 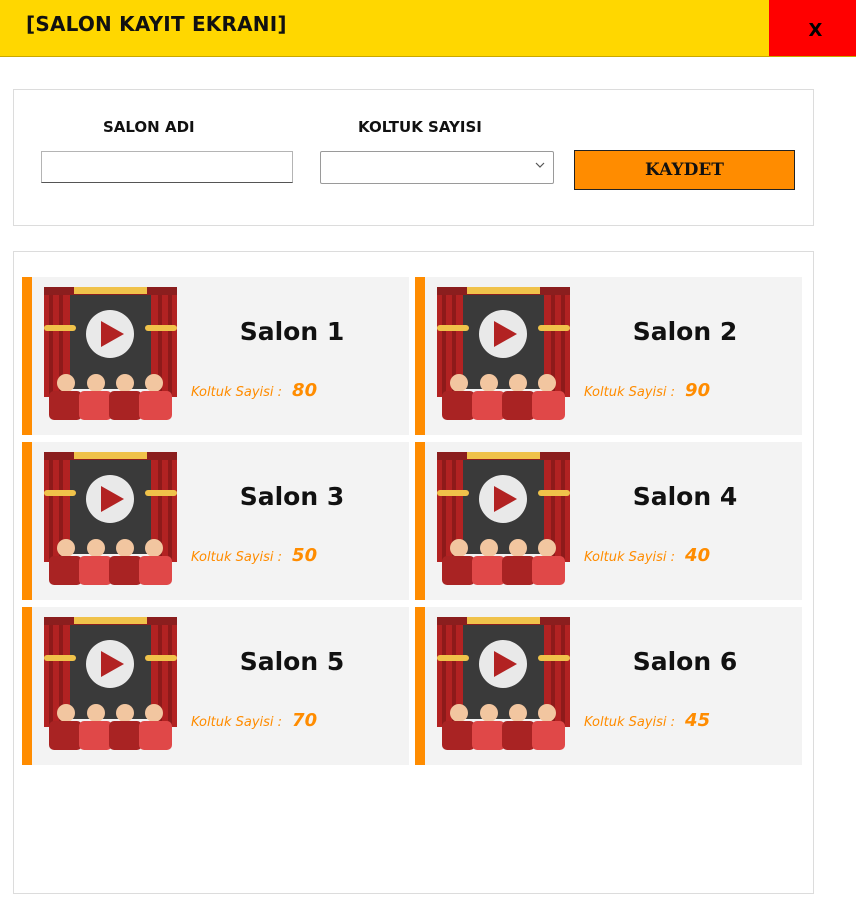 I want to click on close-button: X, so click(x=812, y=28).